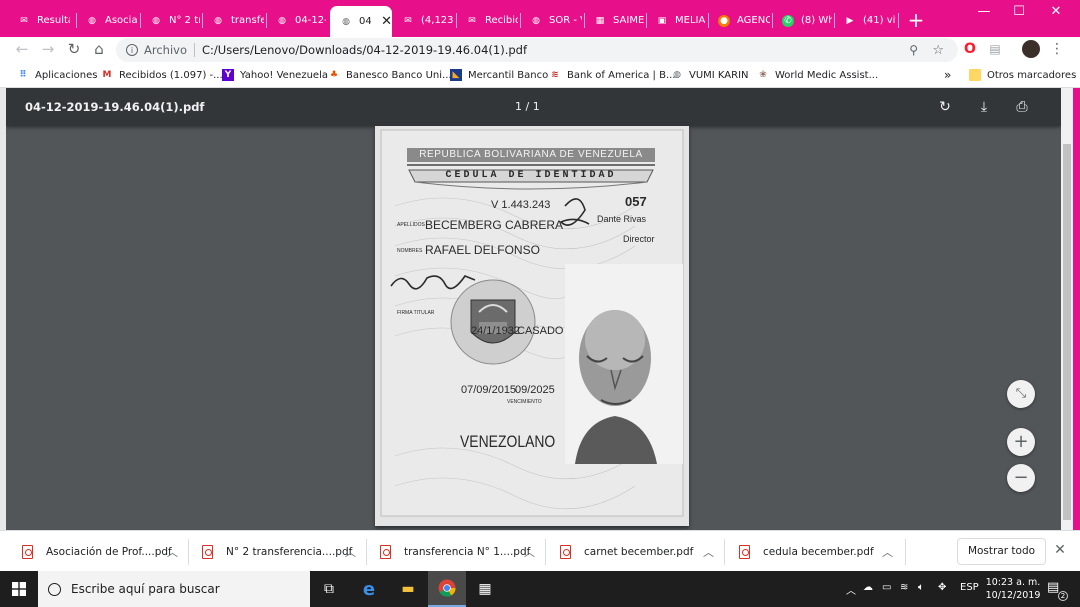  I want to click on reload-button: ↻, so click(74, 49).